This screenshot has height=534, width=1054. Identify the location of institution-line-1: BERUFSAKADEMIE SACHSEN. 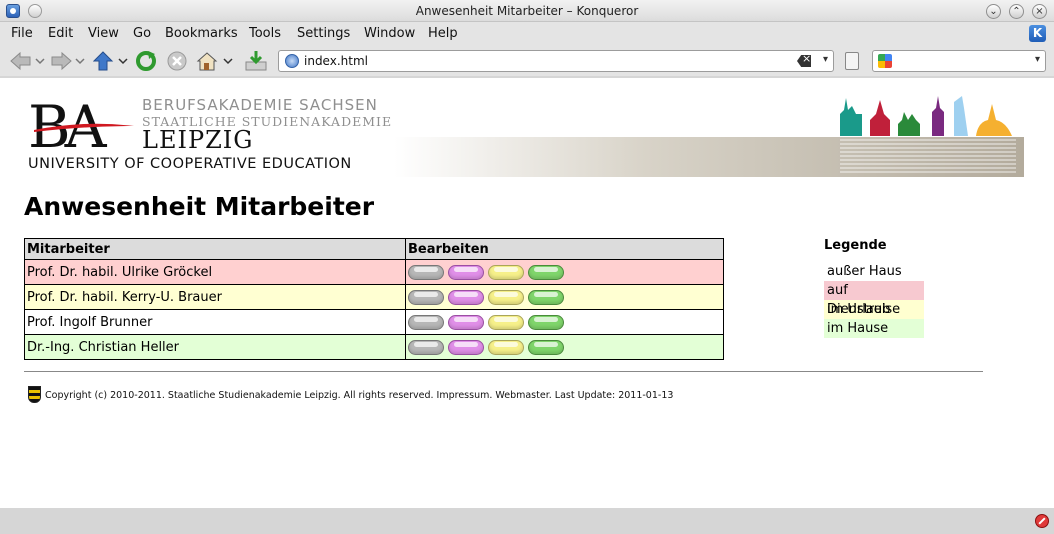
(260, 105).